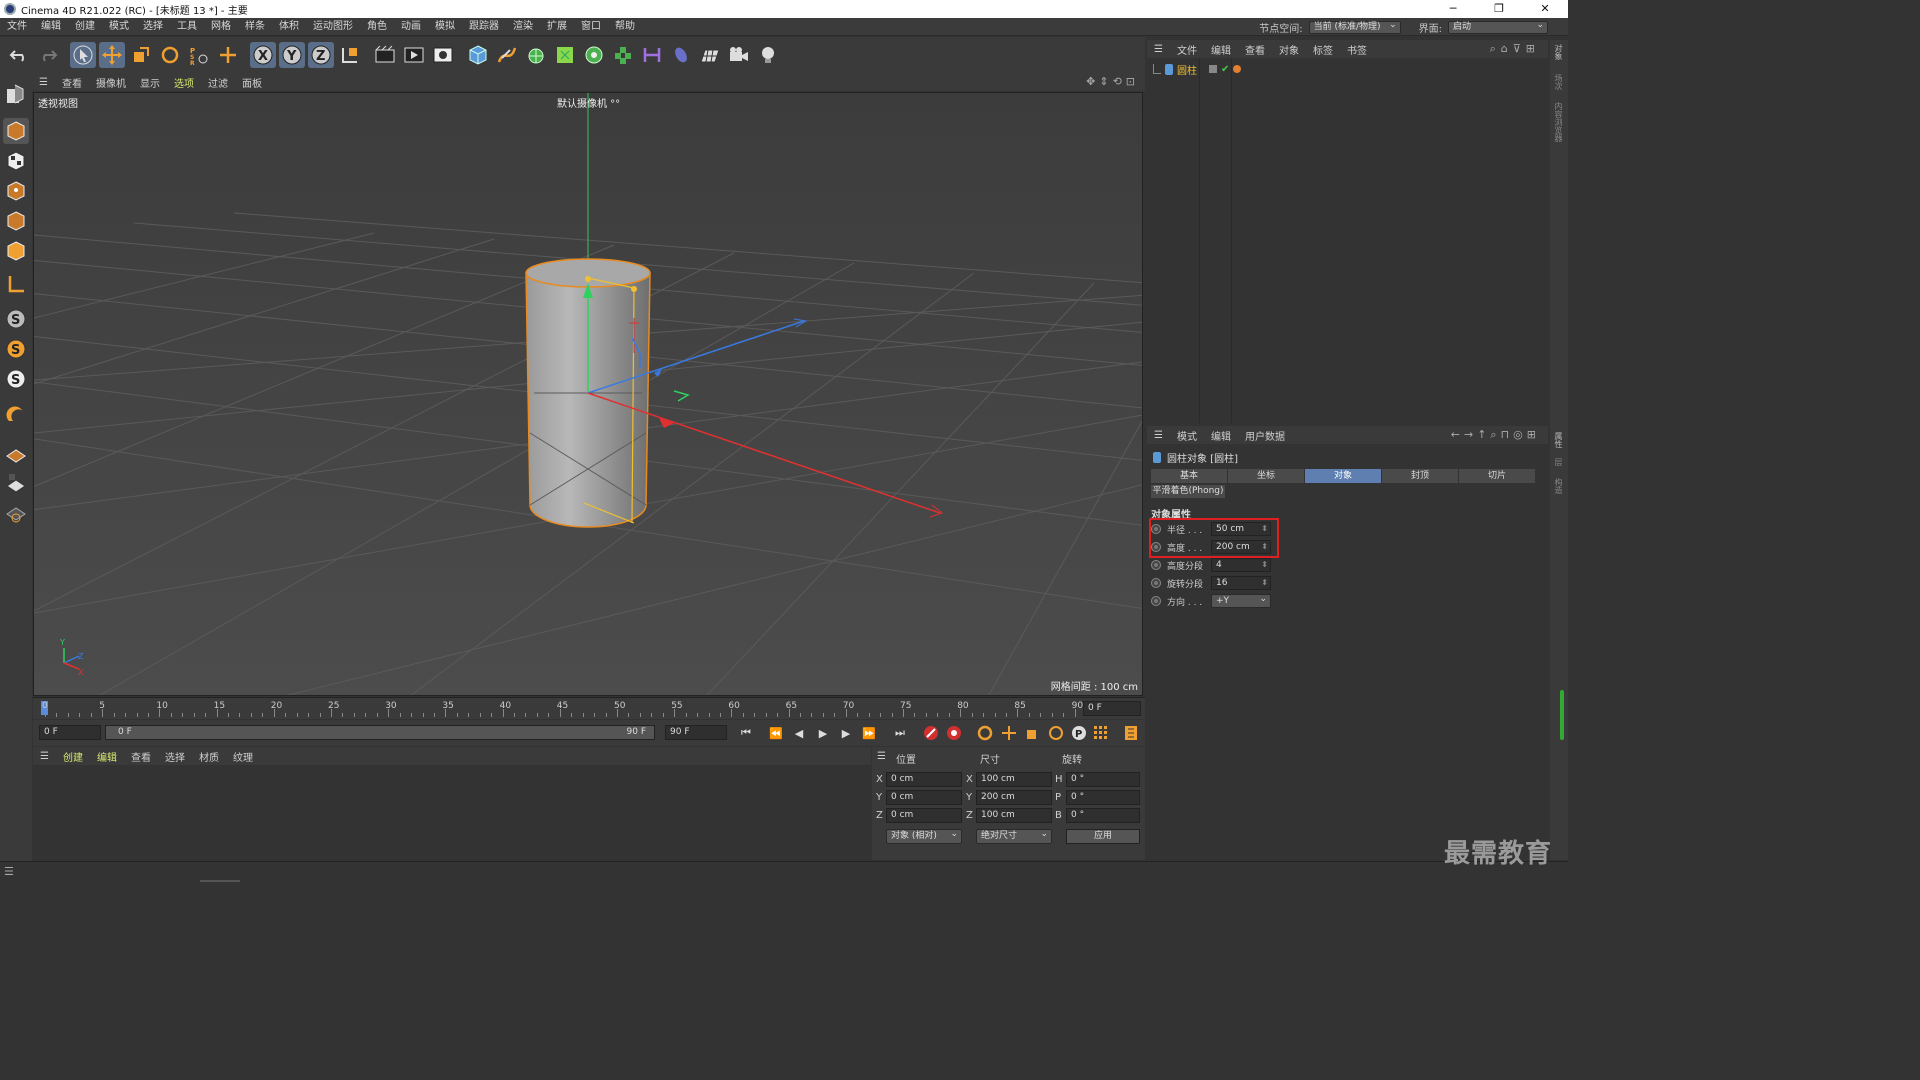 Image resolution: width=1920 pixels, height=1080 pixels. Describe the element at coordinates (776, 733) in the screenshot. I see `previous-key-icon: ⏪` at that location.